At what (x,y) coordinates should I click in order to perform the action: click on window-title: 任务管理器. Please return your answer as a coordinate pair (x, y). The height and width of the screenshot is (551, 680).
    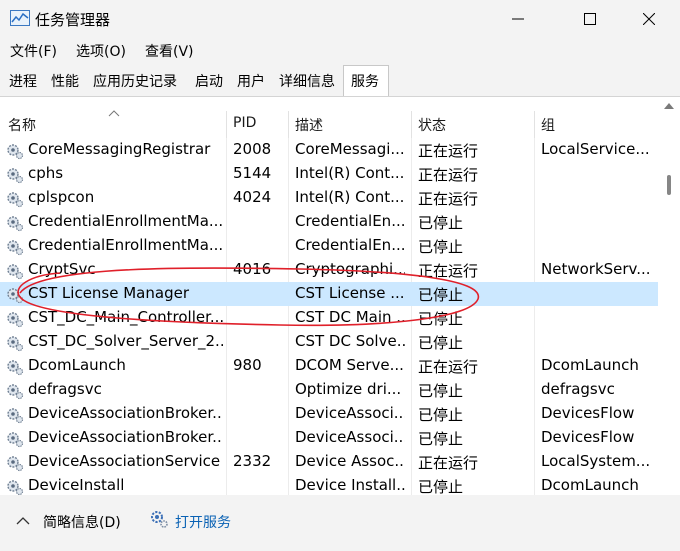
    Looking at the image, I should click on (73, 20).